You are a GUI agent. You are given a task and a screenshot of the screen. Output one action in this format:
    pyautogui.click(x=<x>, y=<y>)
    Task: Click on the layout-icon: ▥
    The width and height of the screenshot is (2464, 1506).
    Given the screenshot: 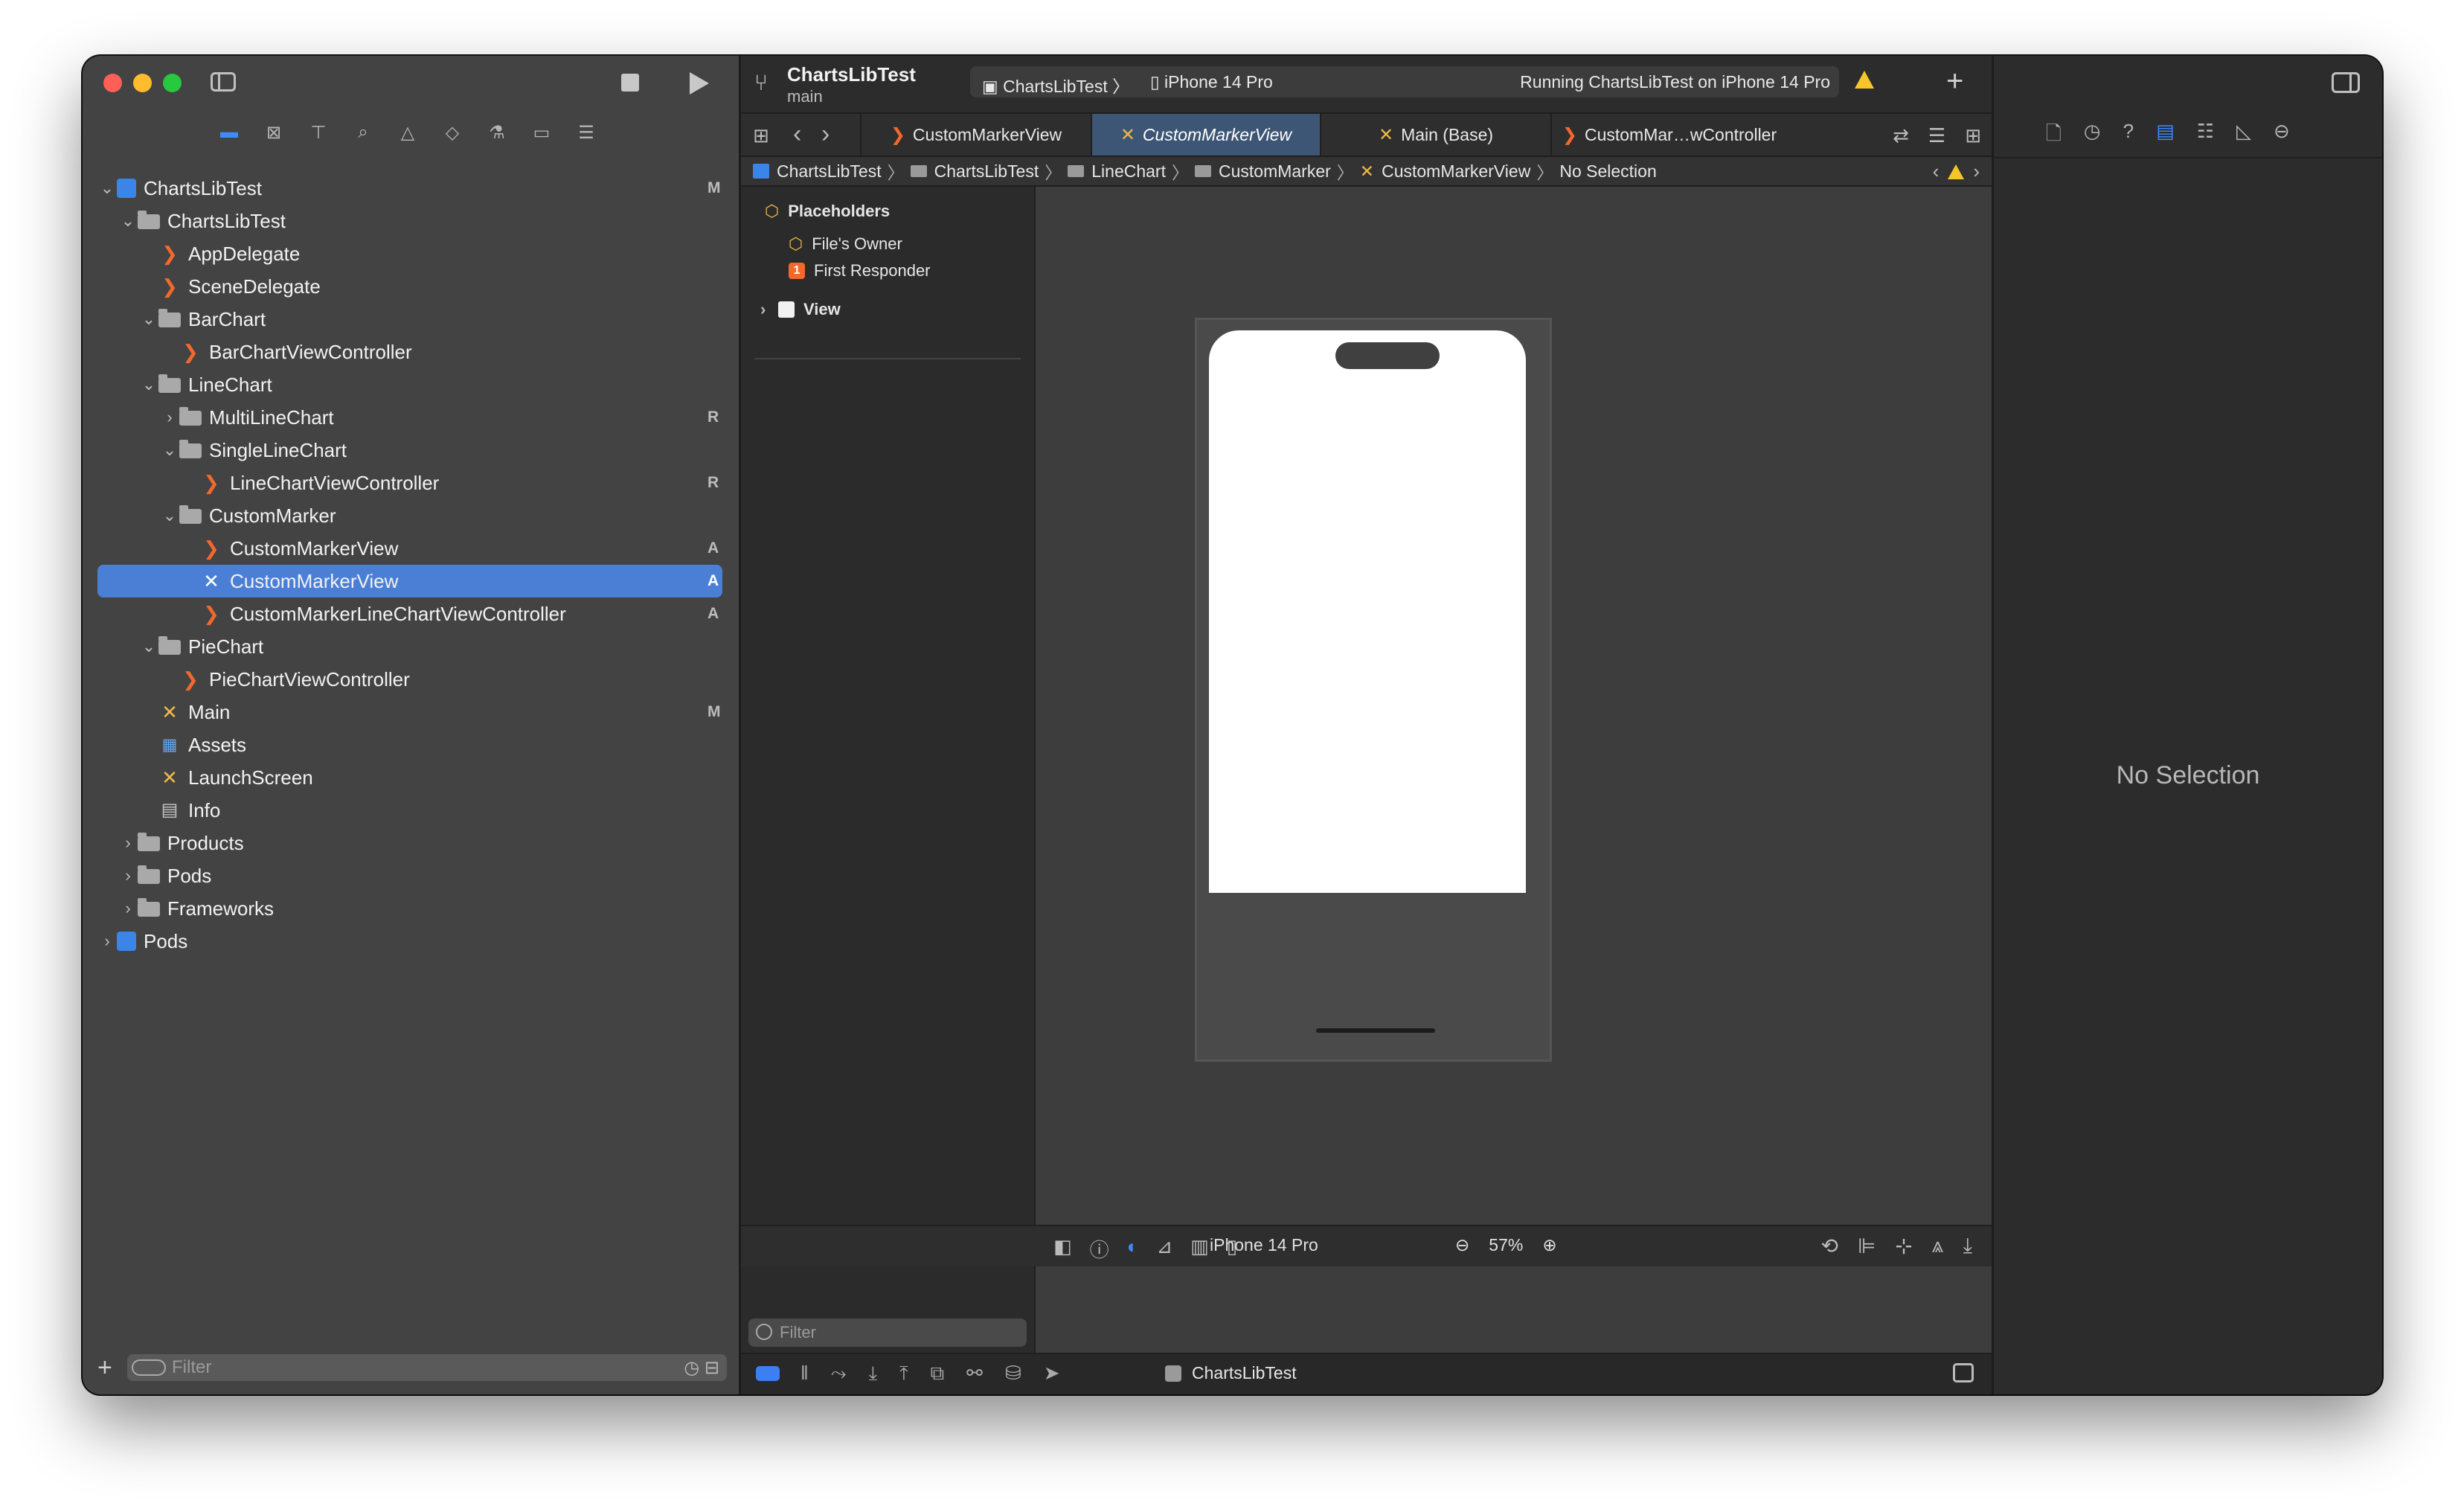 What is the action you would take?
    pyautogui.click(x=1199, y=1249)
    